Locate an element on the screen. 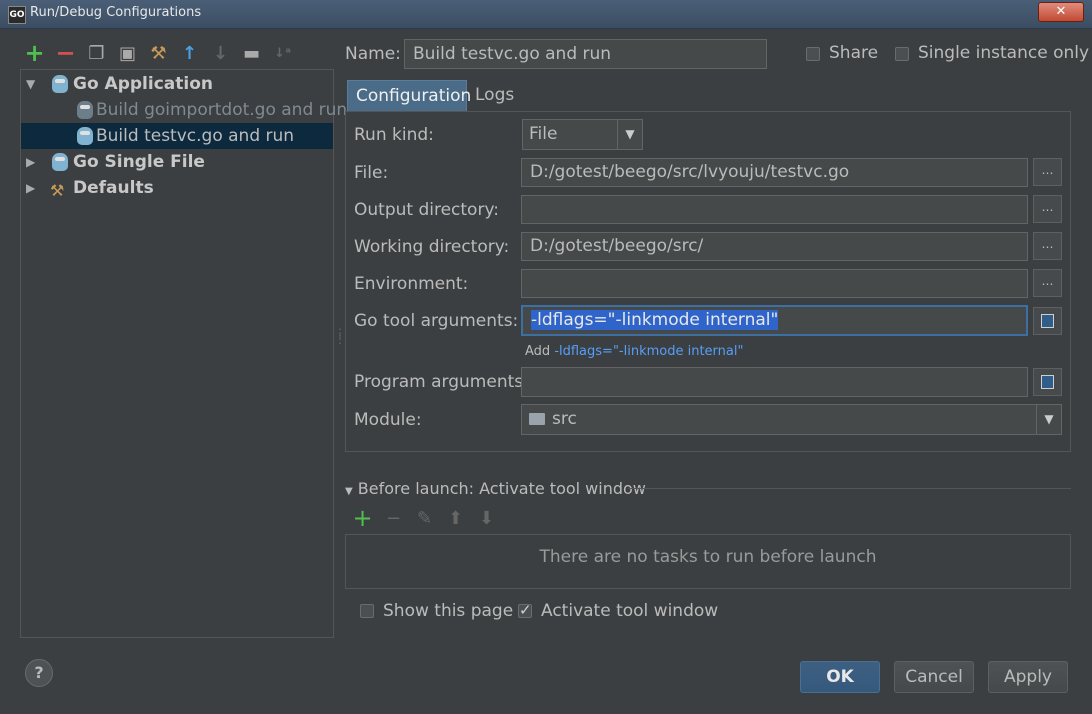 This screenshot has height=714, width=1092. before-launch-tasks-list: There are no tasks to run before launch is located at coordinates (708, 561).